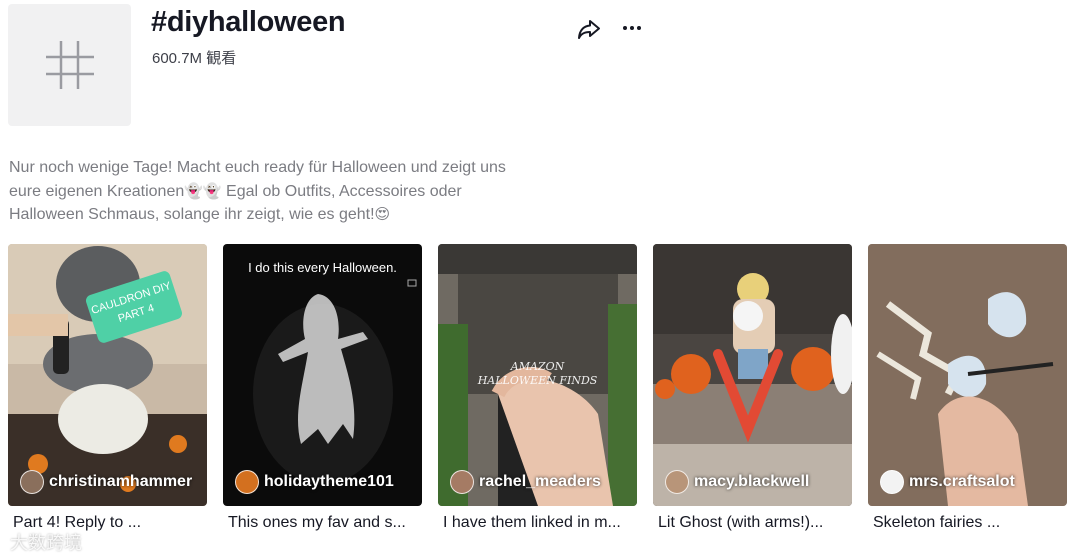 Image resolution: width=1080 pixels, height=558 pixels. I want to click on page-title: #diyhalloween, so click(248, 22).